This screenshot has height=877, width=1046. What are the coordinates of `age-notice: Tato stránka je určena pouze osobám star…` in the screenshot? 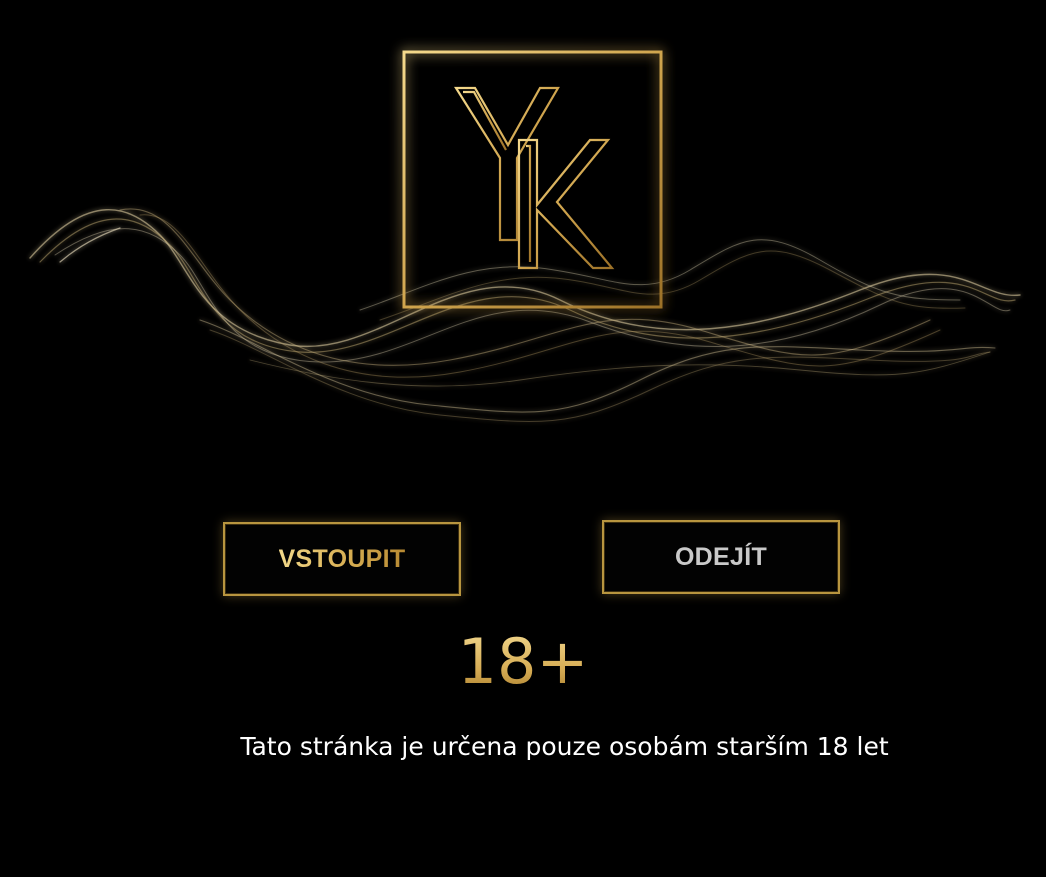 It's located at (564, 746).